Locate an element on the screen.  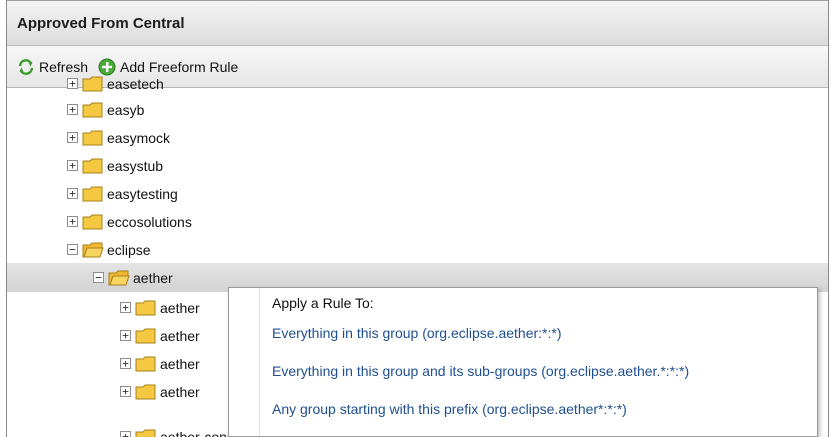
tree-node-label: easystub is located at coordinates (135, 165).